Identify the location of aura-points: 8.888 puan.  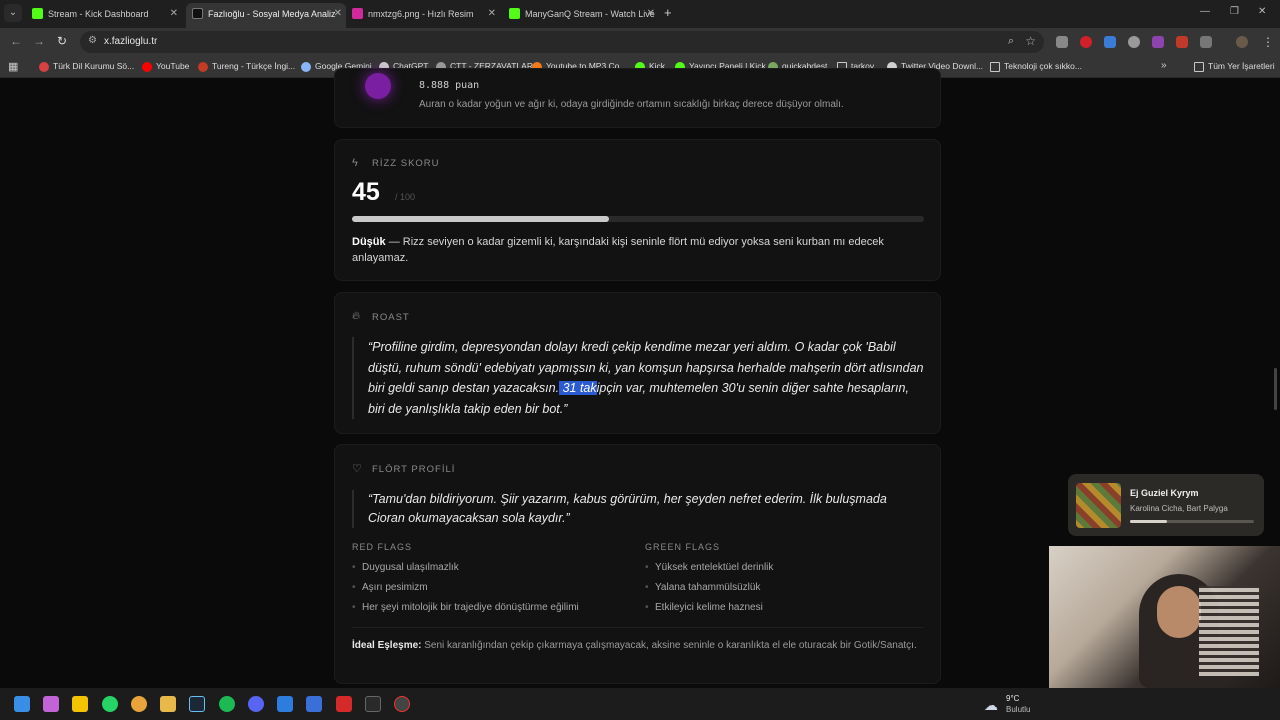
(449, 85).